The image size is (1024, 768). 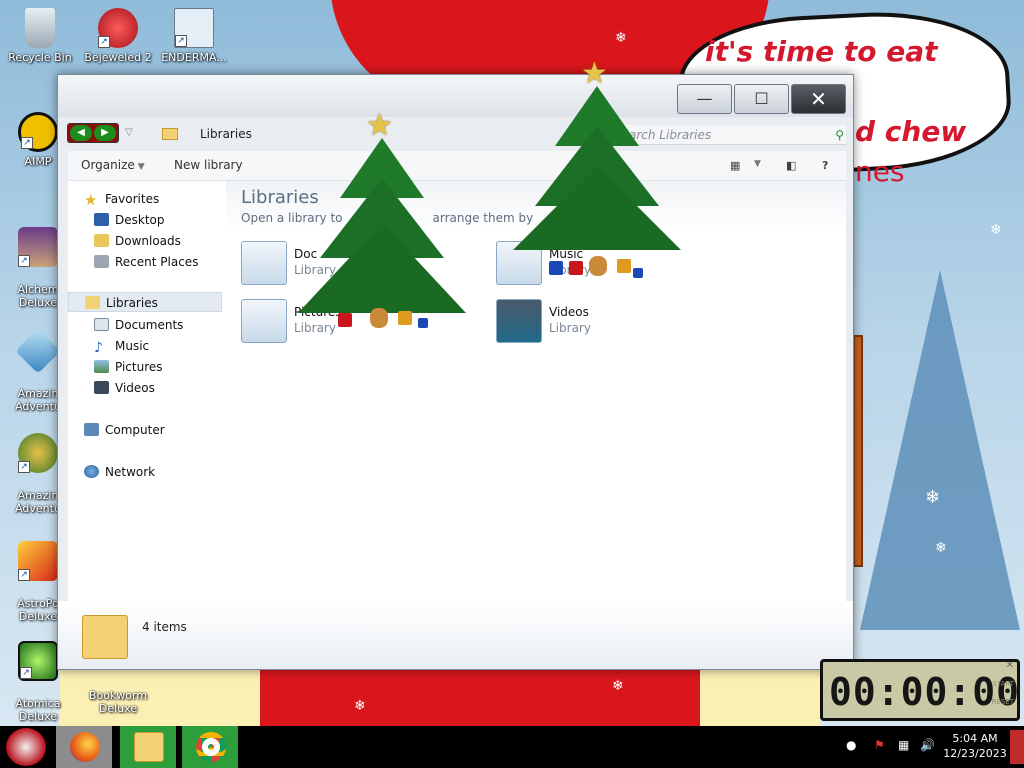 I want to click on reset-button: RESET, so click(x=1003, y=702).